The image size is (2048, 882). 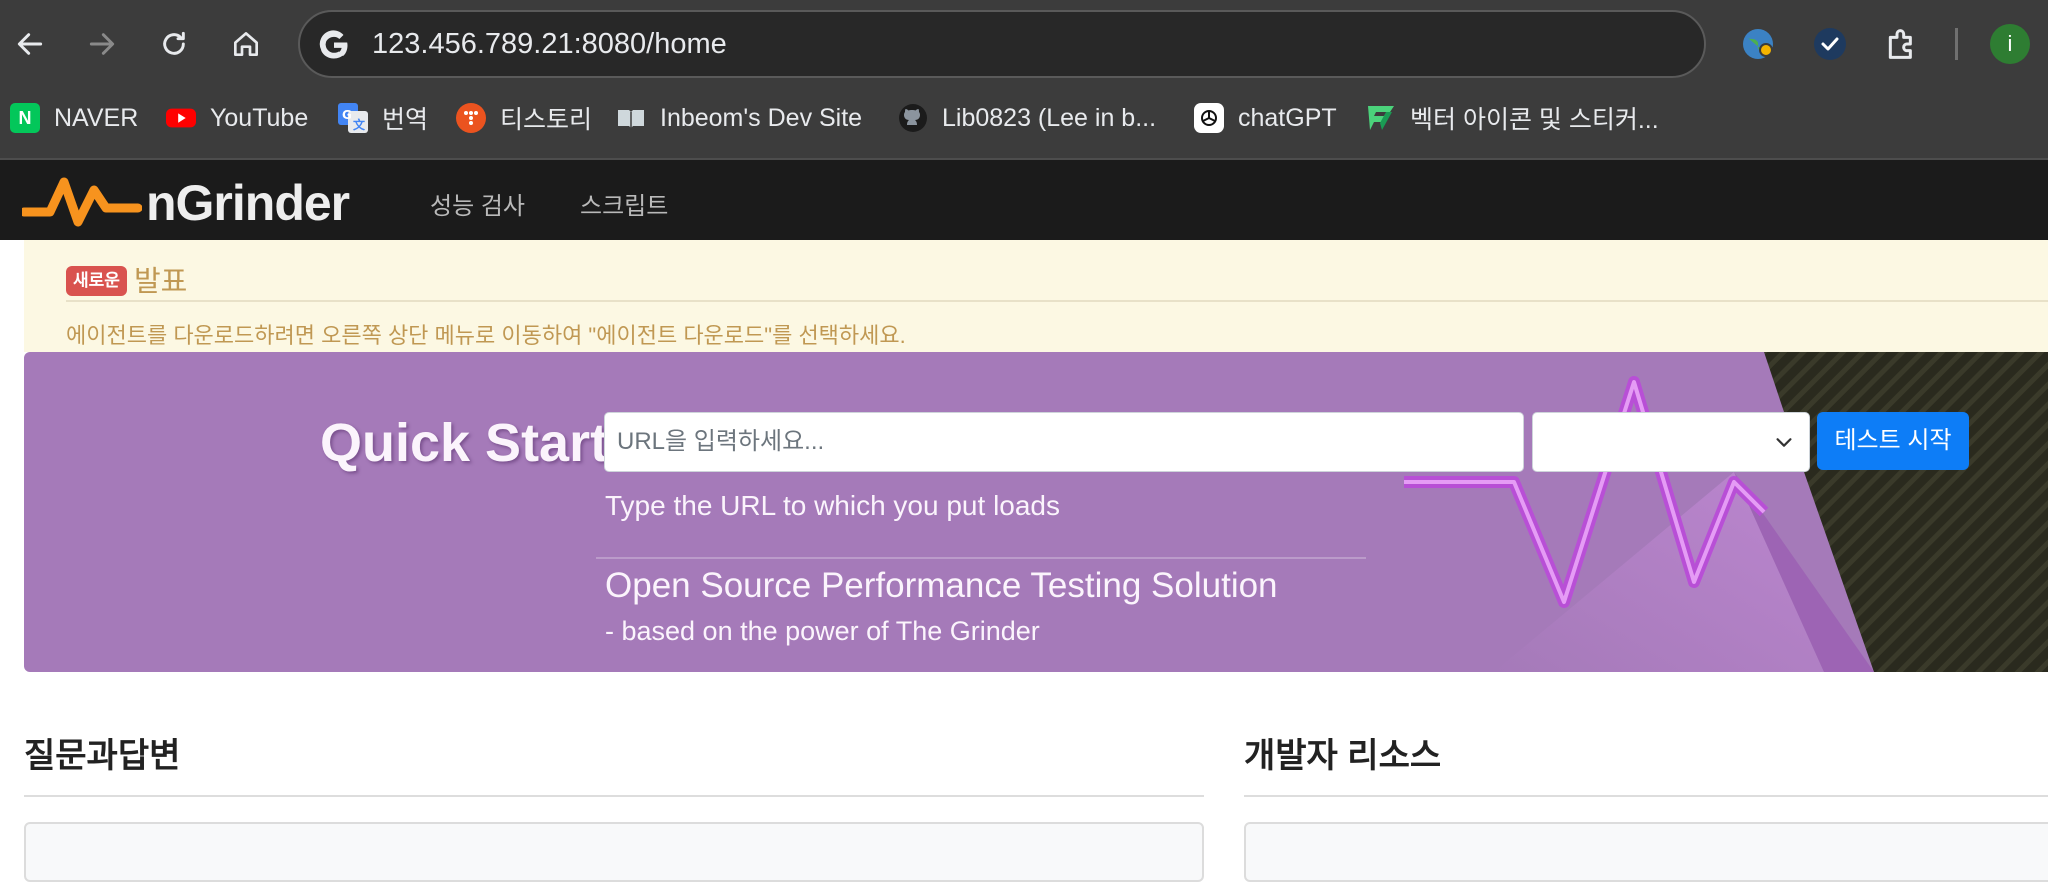 What do you see at coordinates (248, 203) in the screenshot?
I see `logo-text: nGrinder` at bounding box center [248, 203].